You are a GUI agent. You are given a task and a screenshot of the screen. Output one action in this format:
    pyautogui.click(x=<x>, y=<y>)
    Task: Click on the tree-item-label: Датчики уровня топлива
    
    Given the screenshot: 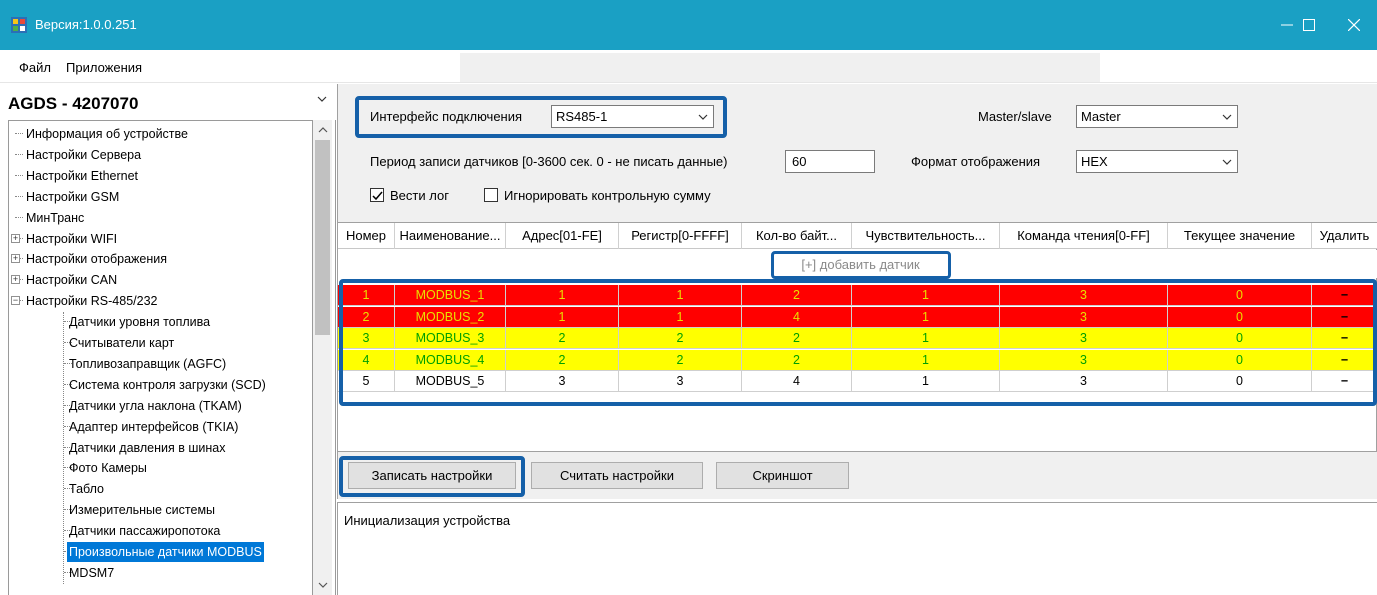 What is the action you would take?
    pyautogui.click(x=140, y=322)
    